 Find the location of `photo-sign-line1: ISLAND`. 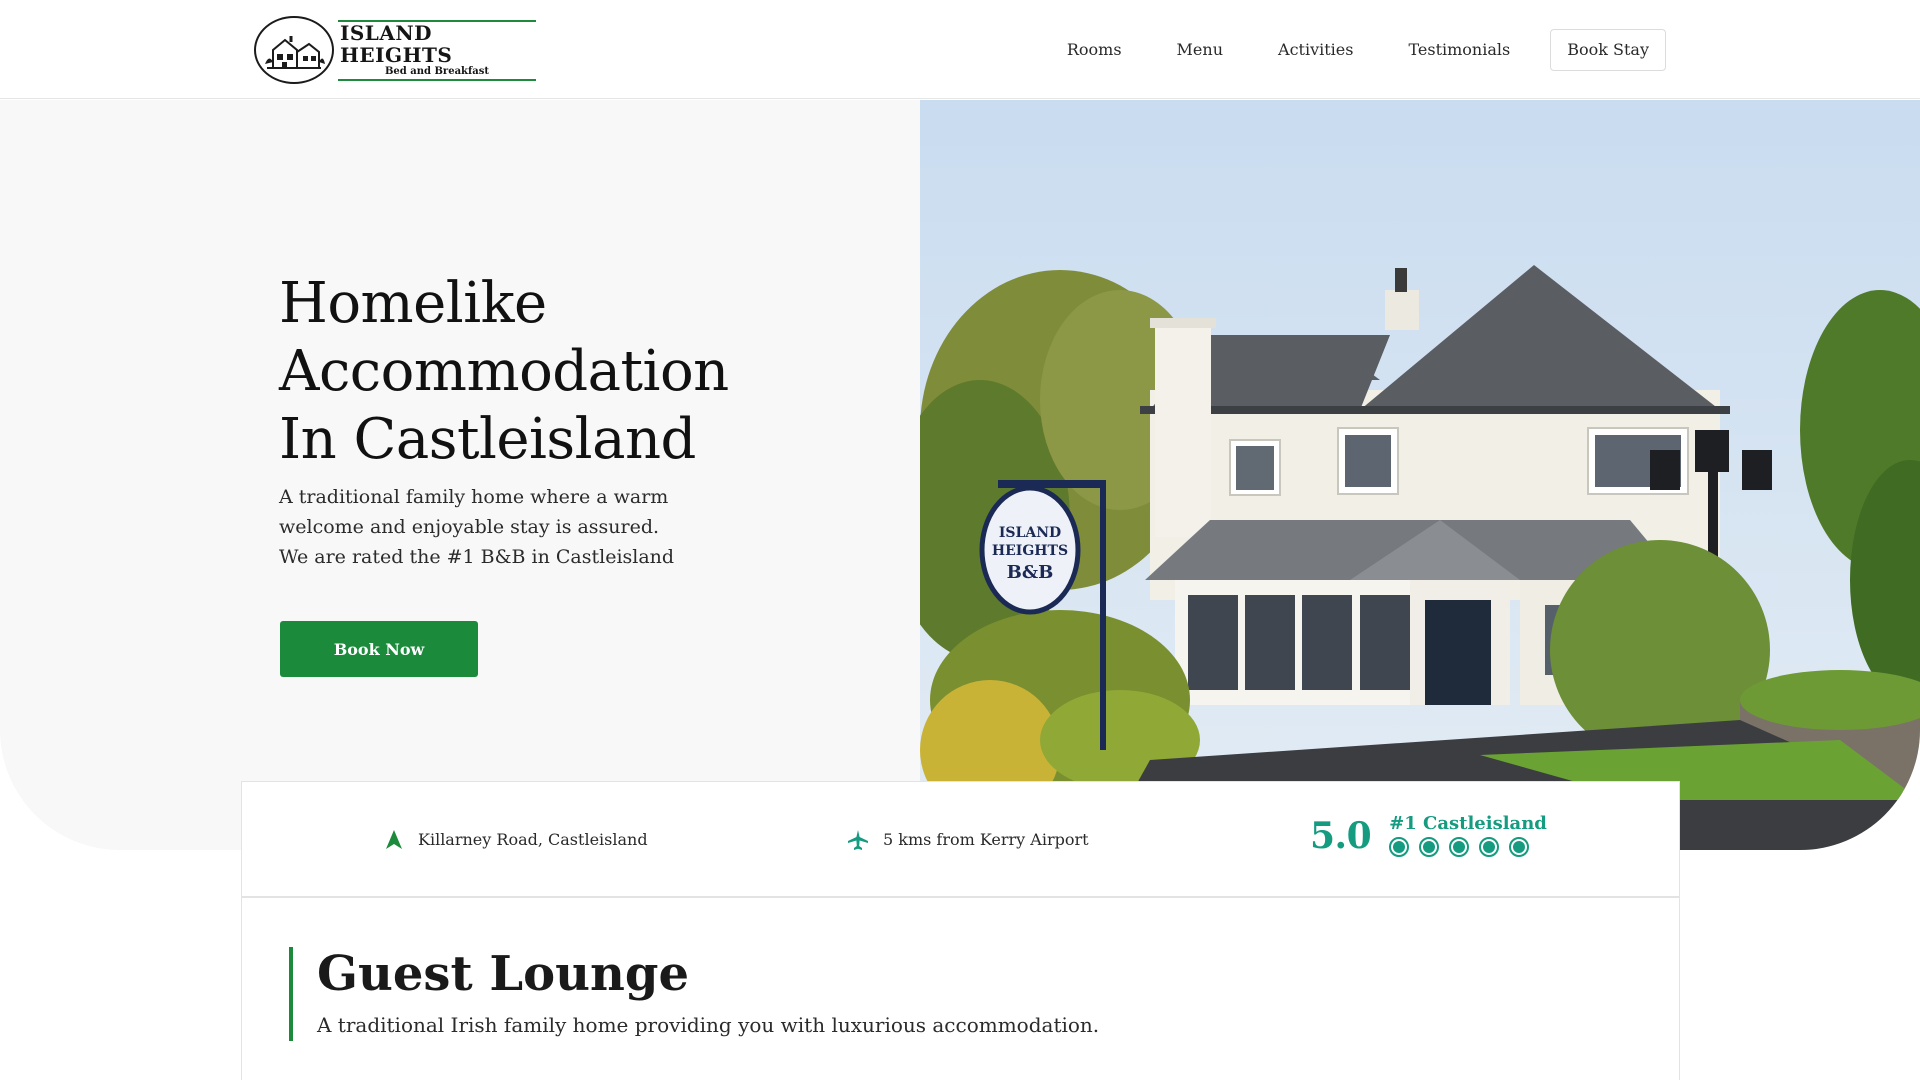

photo-sign-line1: ISLAND is located at coordinates (1030, 533).